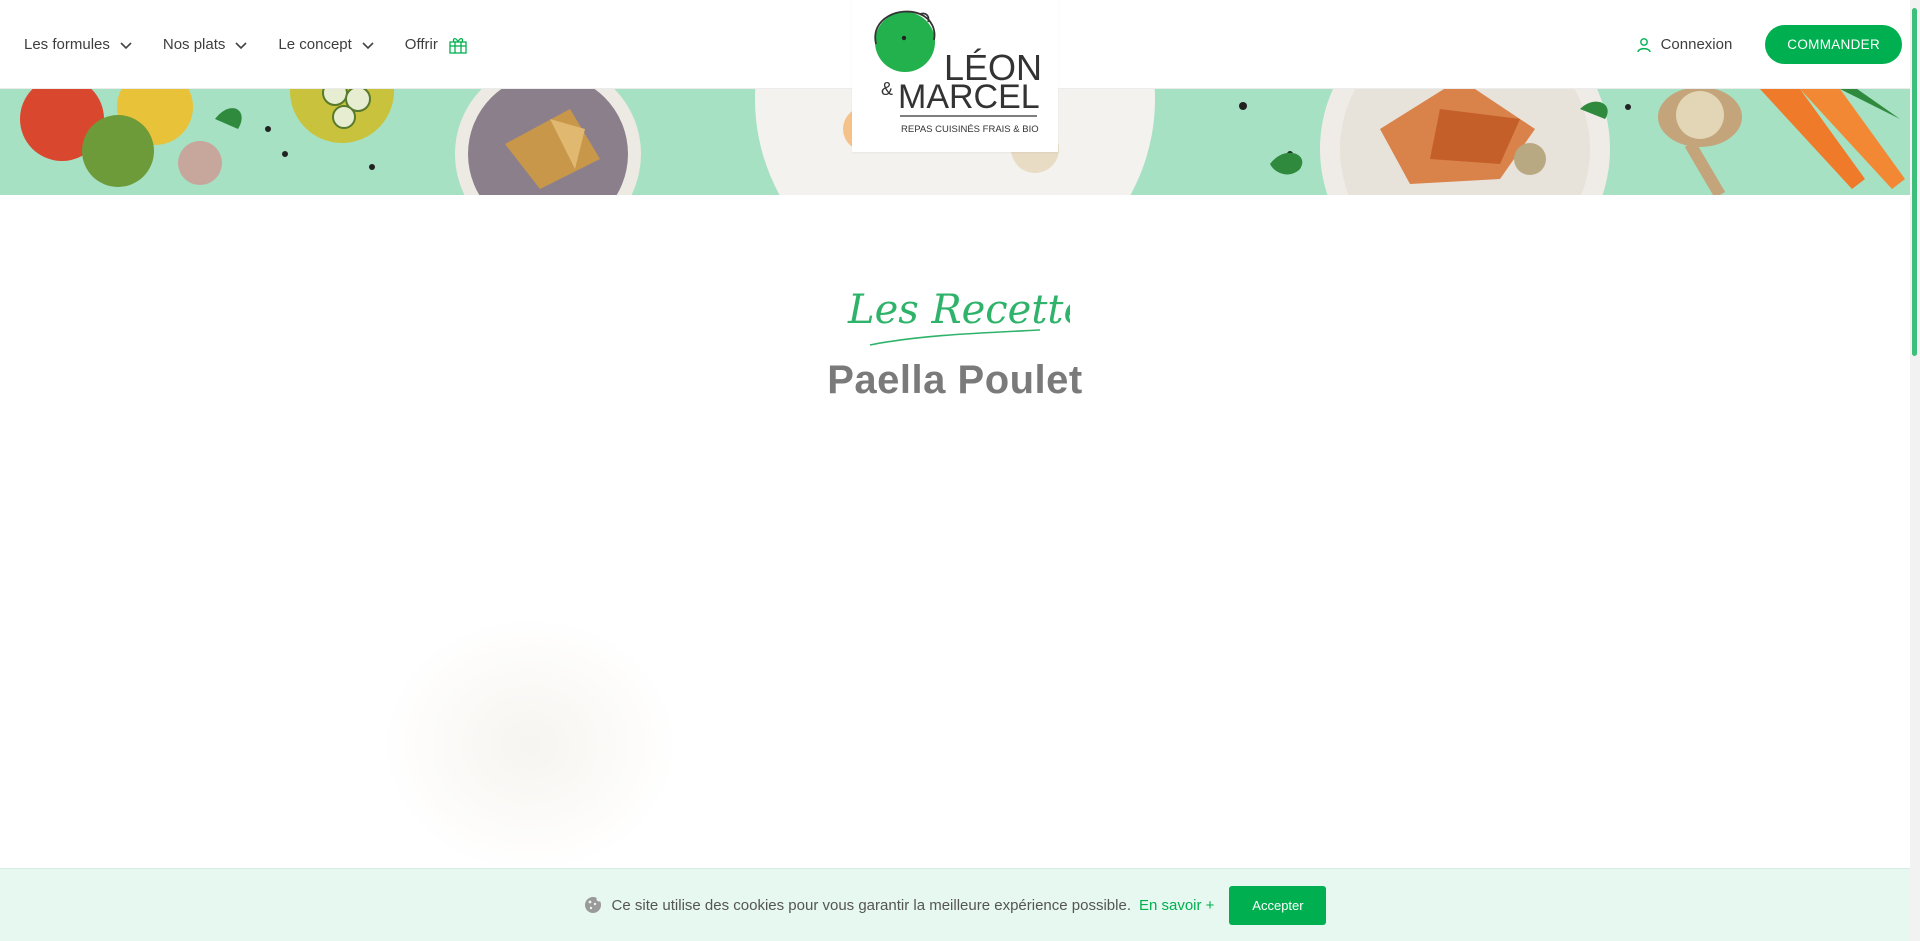  I want to click on nav-item-label: Nos plats, so click(194, 44).